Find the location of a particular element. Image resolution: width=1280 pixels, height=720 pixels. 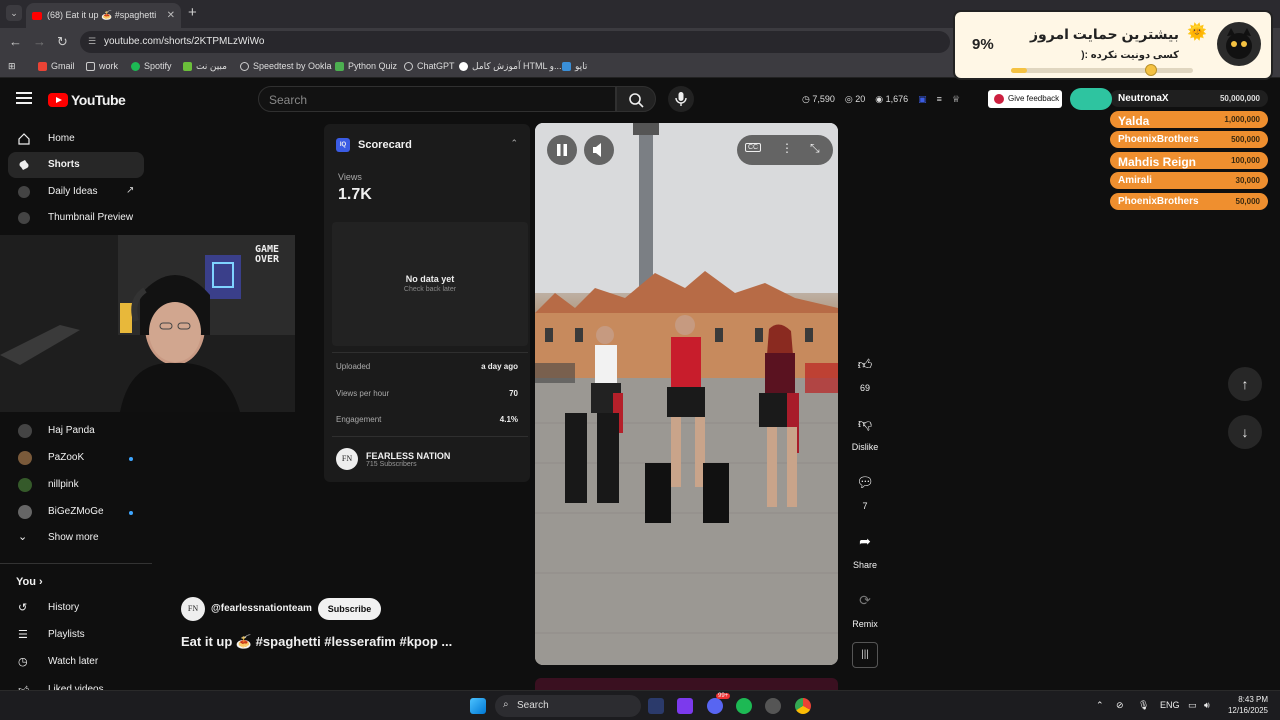

mic-tray-icon: 🎙︎ is located at coordinates (1143, 705).